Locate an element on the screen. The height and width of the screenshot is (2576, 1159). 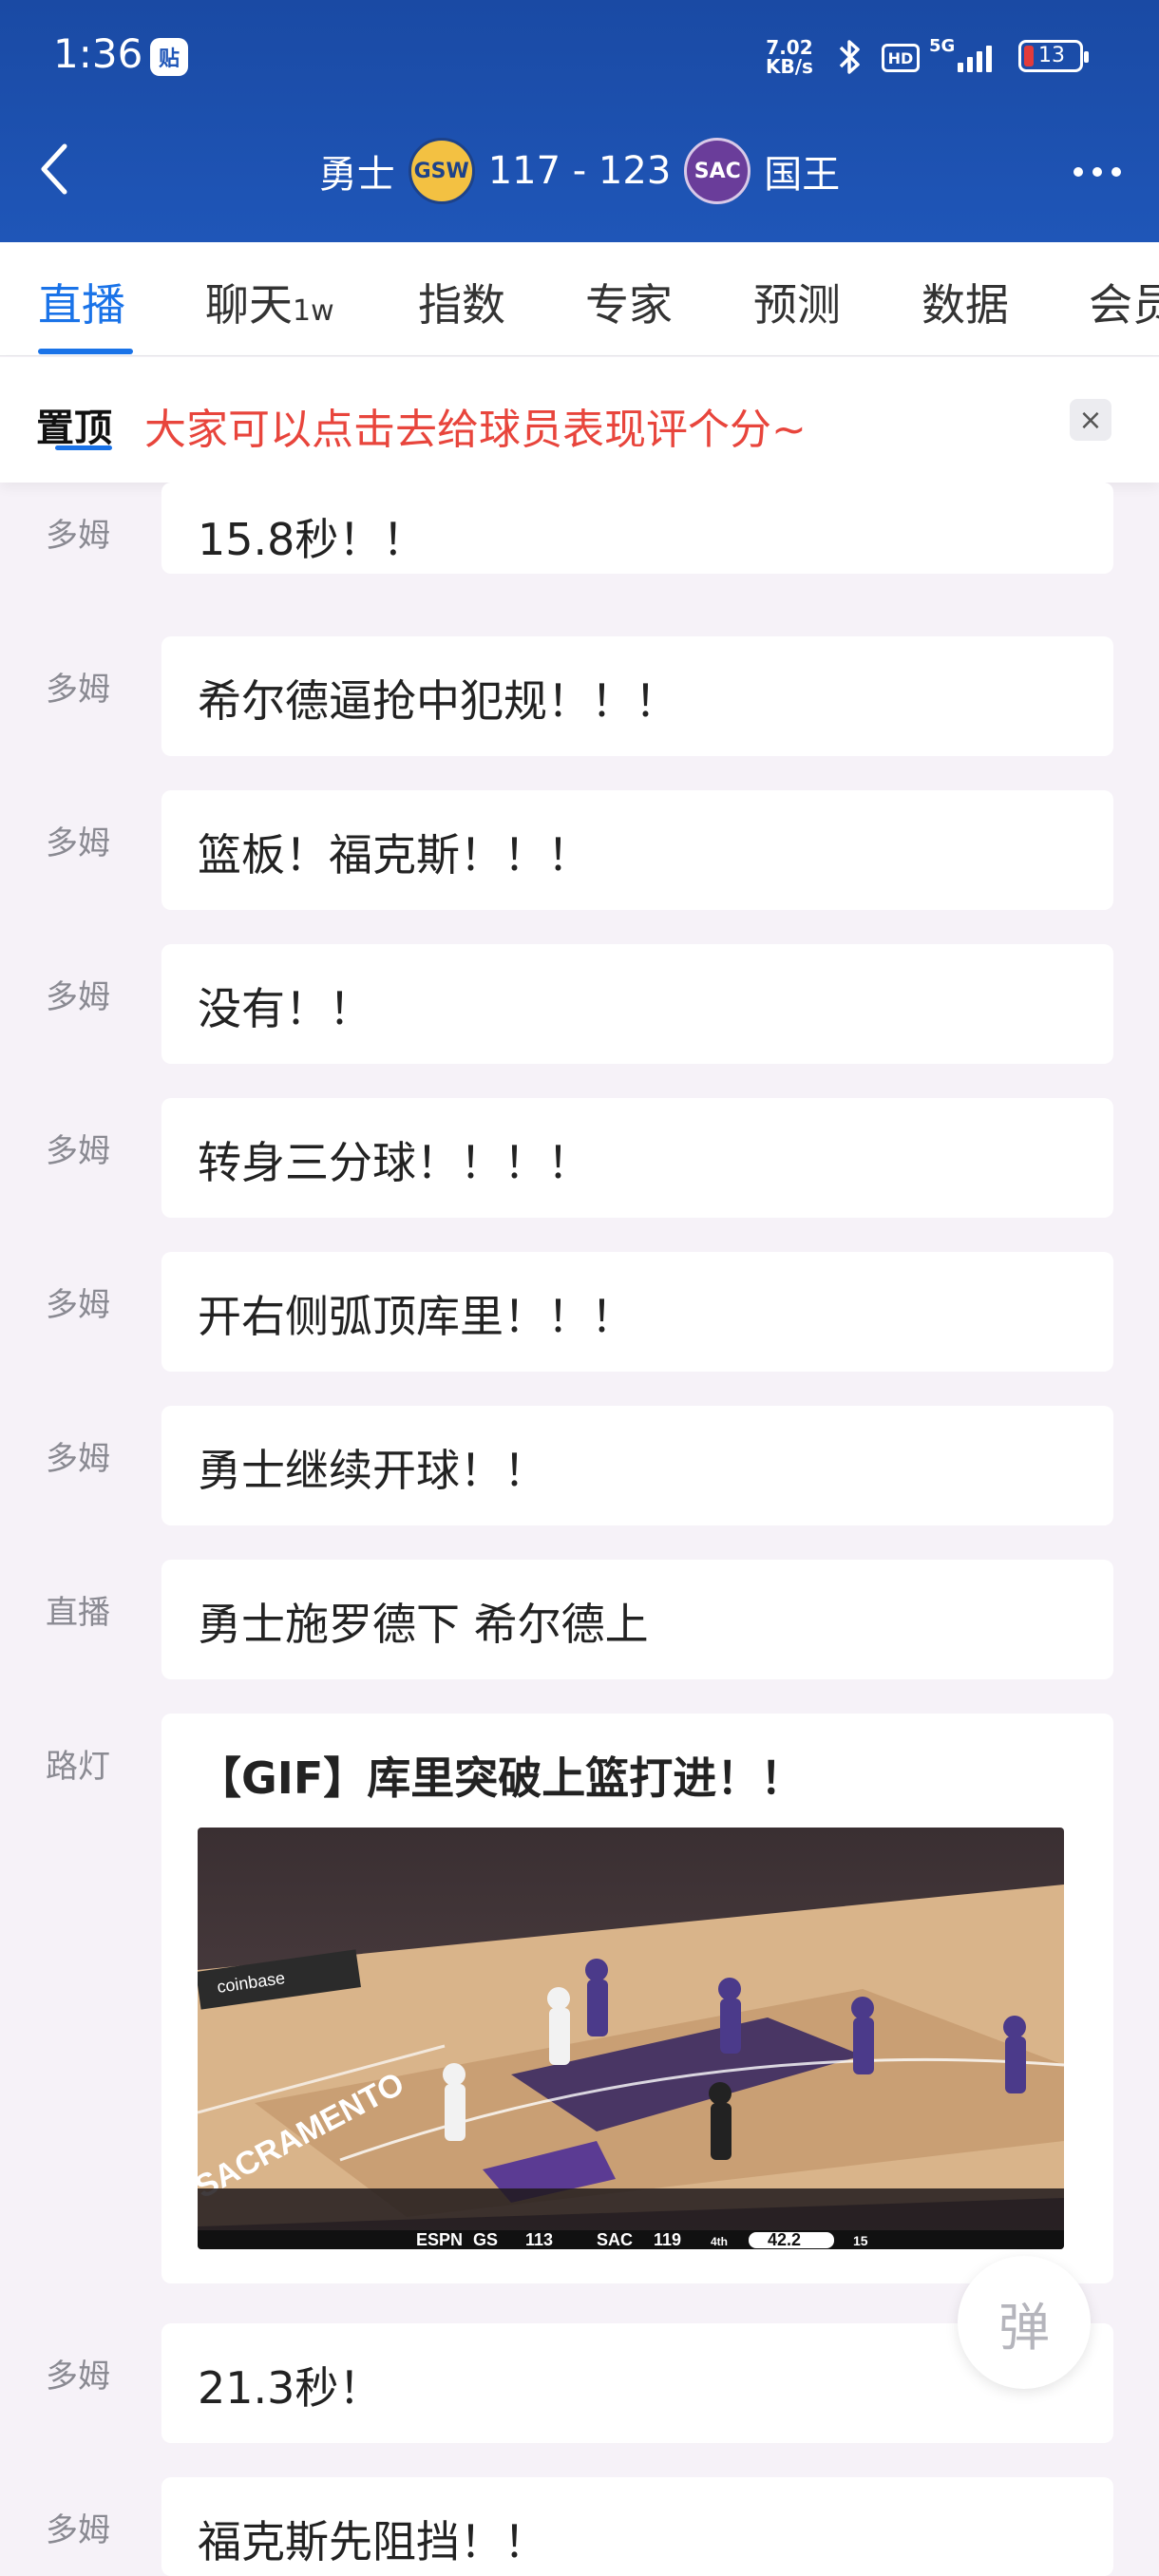
hd-icon: HD is located at coordinates (901, 58).